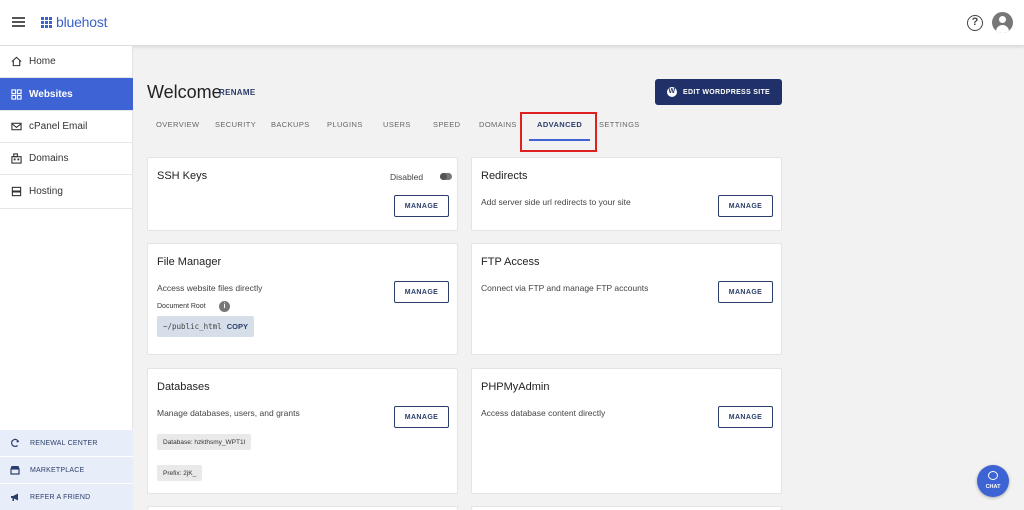 The image size is (1024, 510). Describe the element at coordinates (182, 176) in the screenshot. I see `card-title: SSH Keys` at that location.